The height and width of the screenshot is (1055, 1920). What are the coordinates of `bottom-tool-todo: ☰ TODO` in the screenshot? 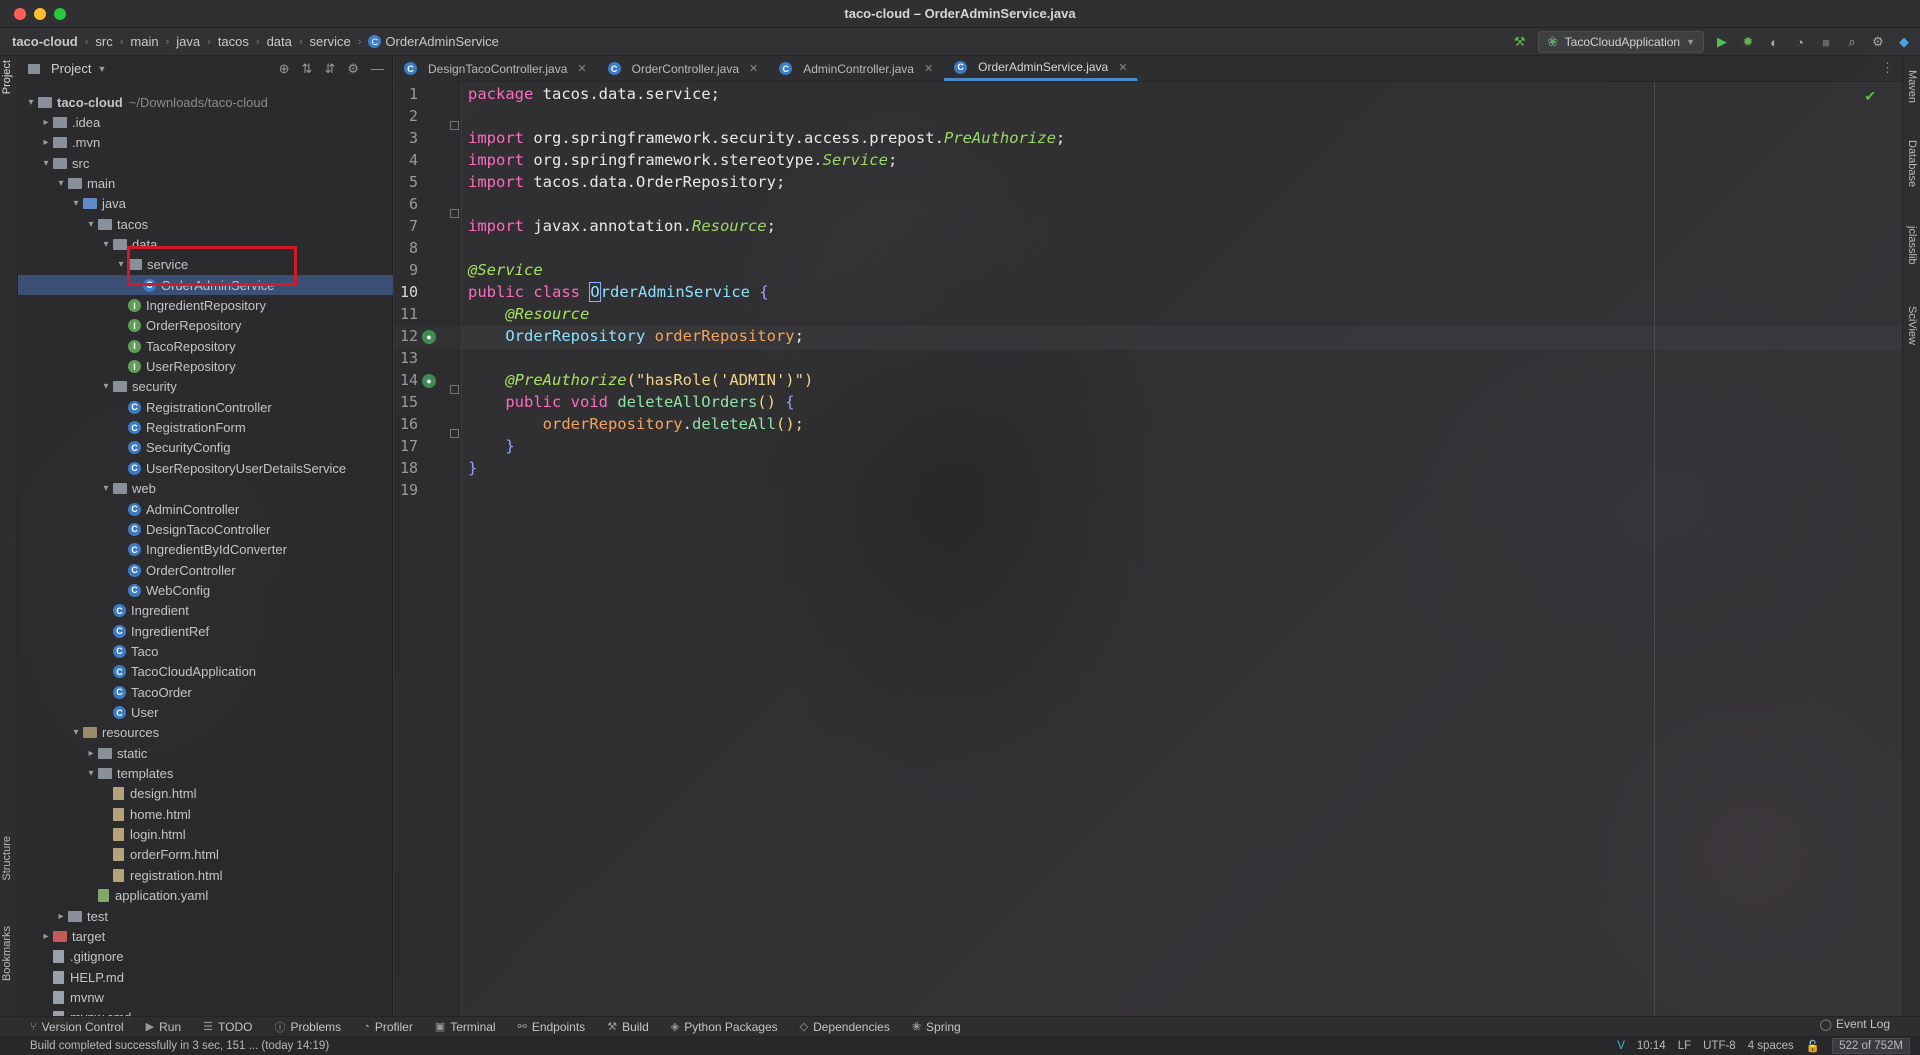 It's located at (227, 1027).